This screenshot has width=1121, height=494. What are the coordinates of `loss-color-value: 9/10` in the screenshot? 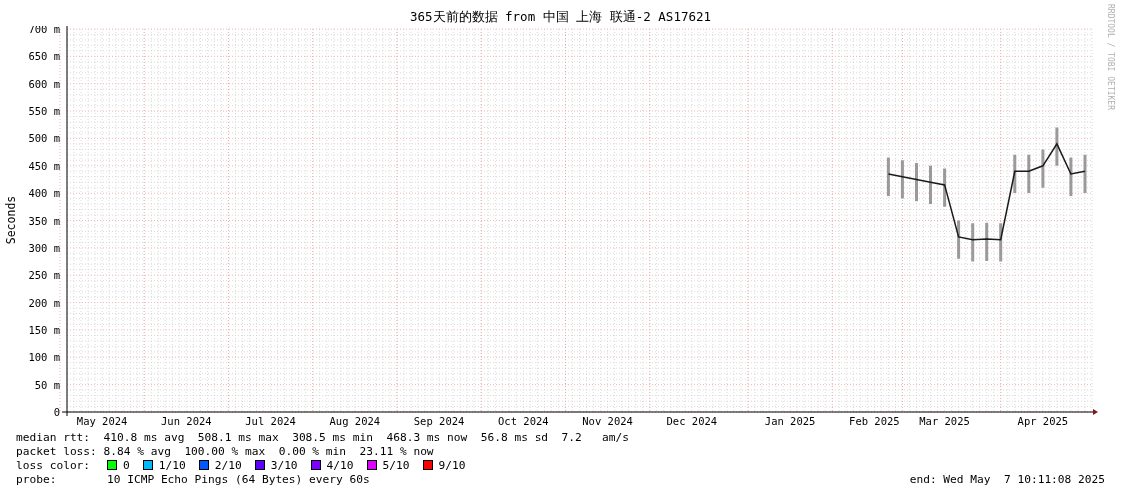 It's located at (452, 465).